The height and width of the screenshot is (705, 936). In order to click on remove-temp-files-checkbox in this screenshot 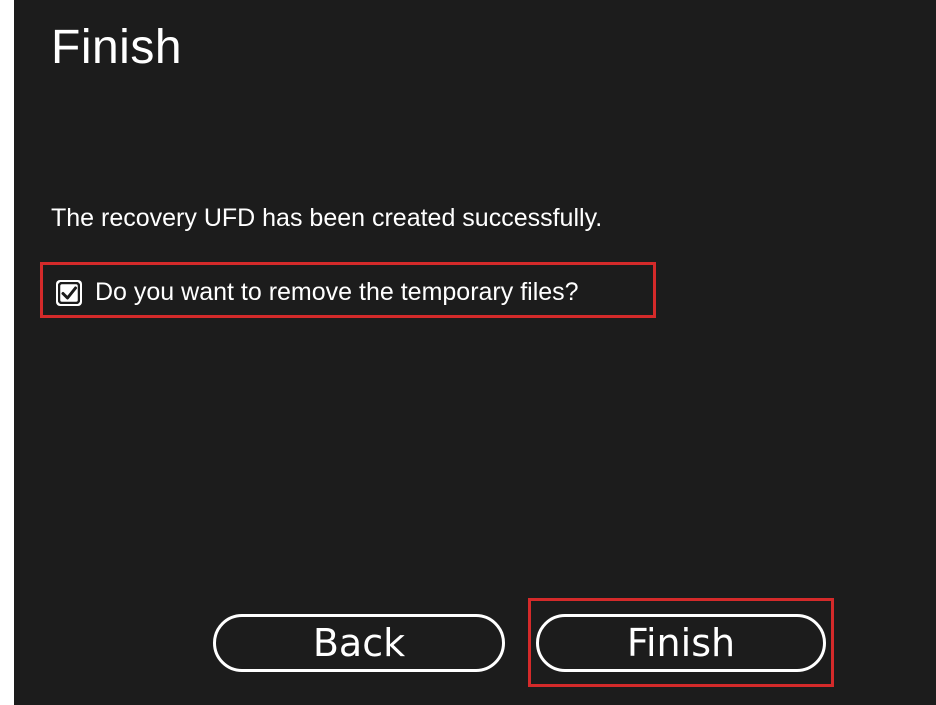, I will do `click(69, 293)`.